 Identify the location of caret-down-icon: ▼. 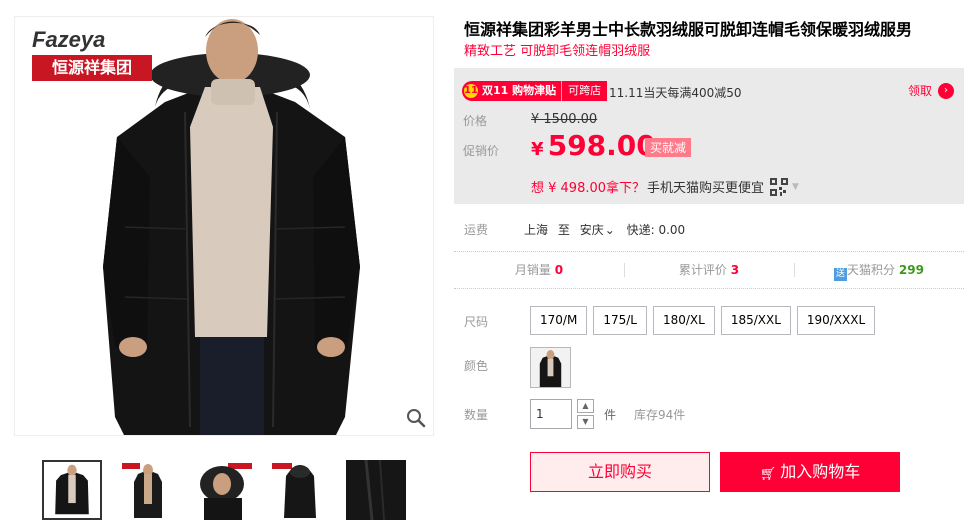
(795, 186).